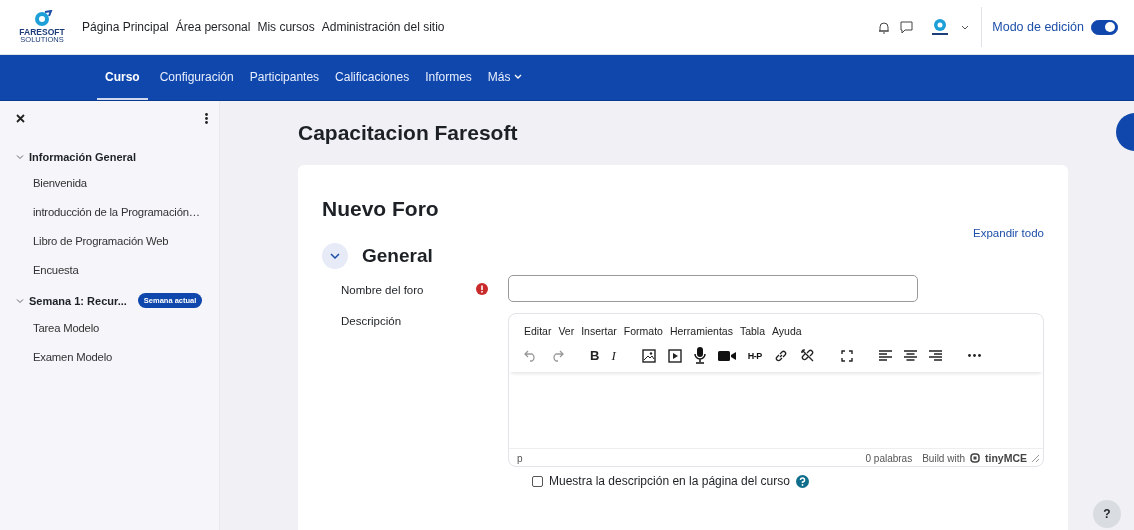 The image size is (1134, 530). Describe the element at coordinates (284, 77) in the screenshot. I see `course-tab: Participantes` at that location.